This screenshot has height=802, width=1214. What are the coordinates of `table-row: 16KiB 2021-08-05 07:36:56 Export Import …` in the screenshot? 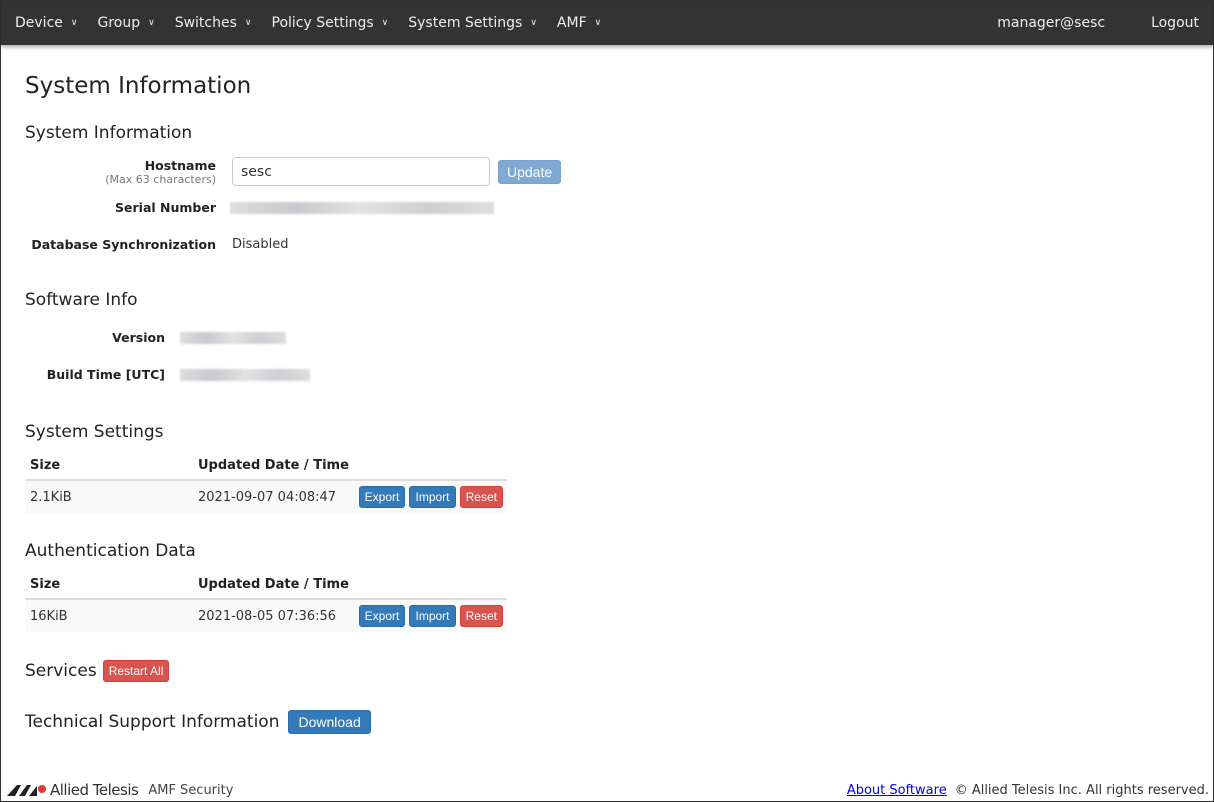 It's located at (266, 615).